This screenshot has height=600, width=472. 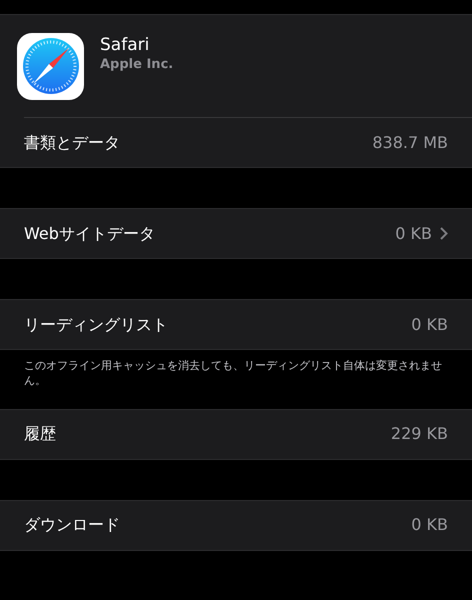 What do you see at coordinates (125, 45) in the screenshot?
I see `app-name: Safari` at bounding box center [125, 45].